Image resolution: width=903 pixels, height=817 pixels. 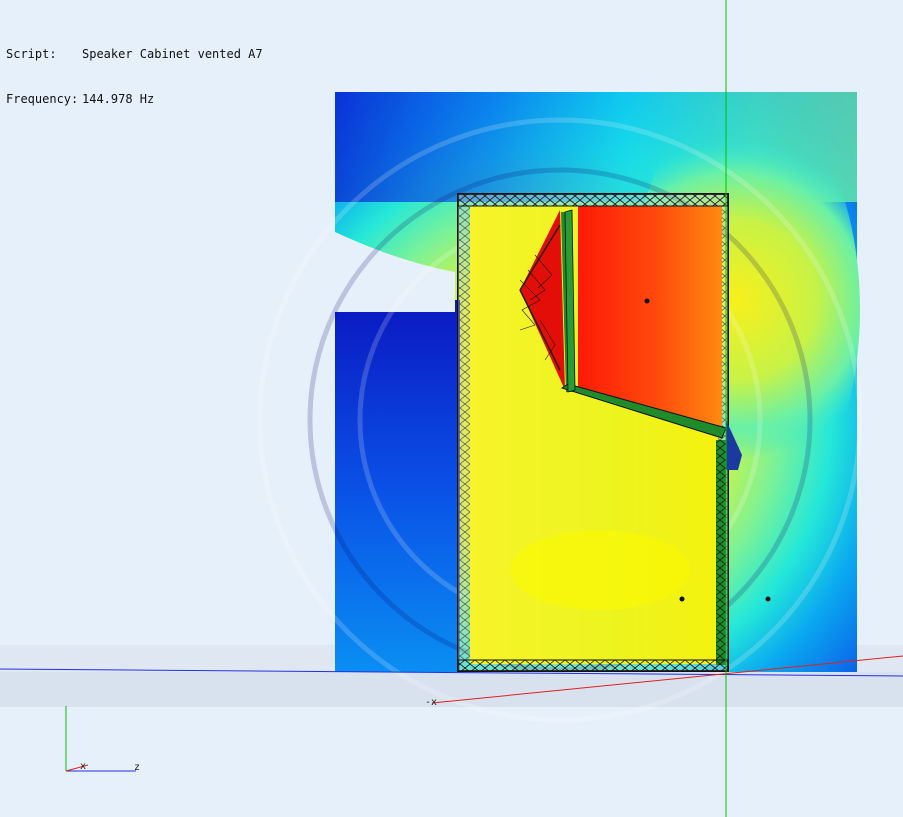 I want to click on gizmo-x-label: x, so click(x=83, y=766).